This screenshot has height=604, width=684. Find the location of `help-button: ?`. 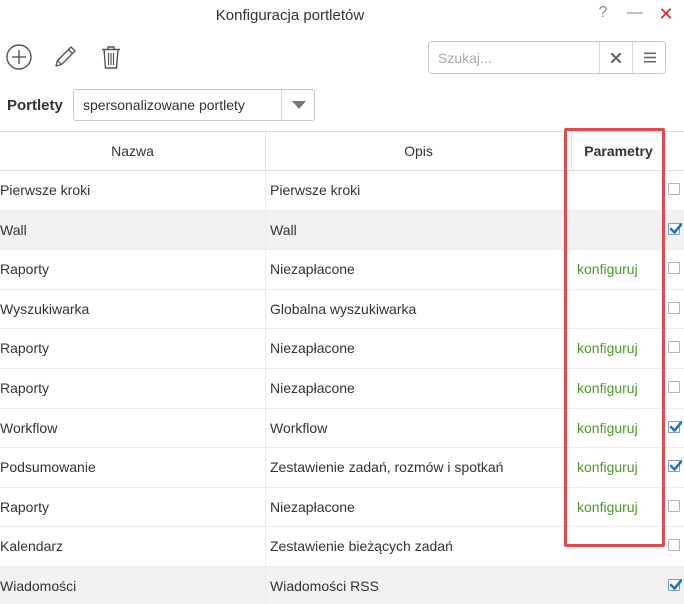

help-button: ? is located at coordinates (603, 13).